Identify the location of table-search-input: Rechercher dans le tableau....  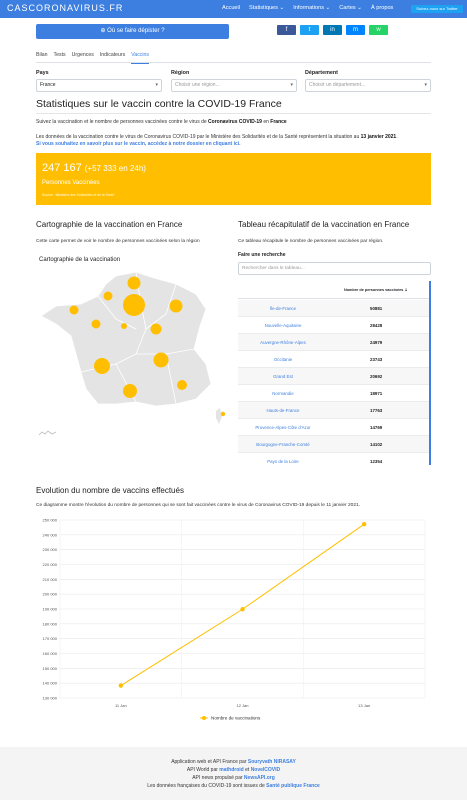
(334, 268).